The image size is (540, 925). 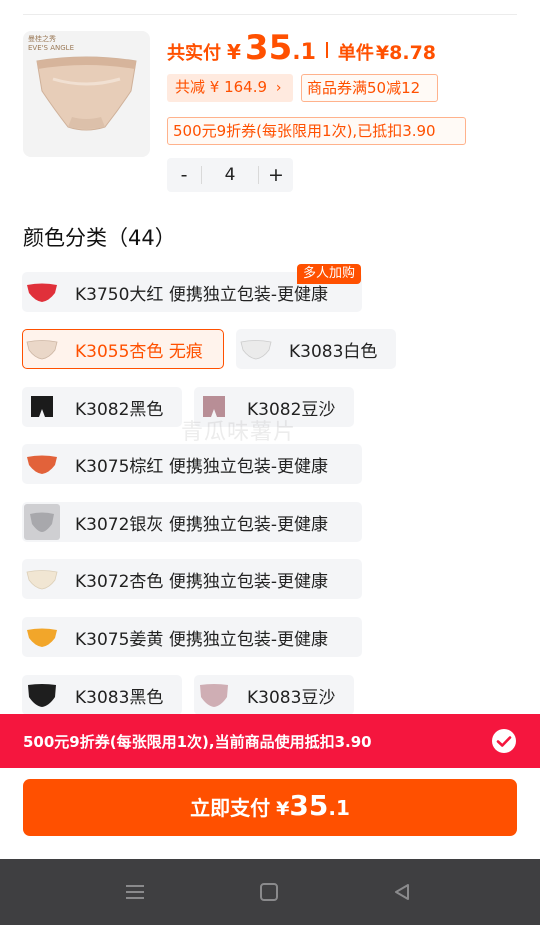 What do you see at coordinates (86, 94) in the screenshot?
I see `product-thumbnail: 曼桂之秀 EVE'S ANGLE` at bounding box center [86, 94].